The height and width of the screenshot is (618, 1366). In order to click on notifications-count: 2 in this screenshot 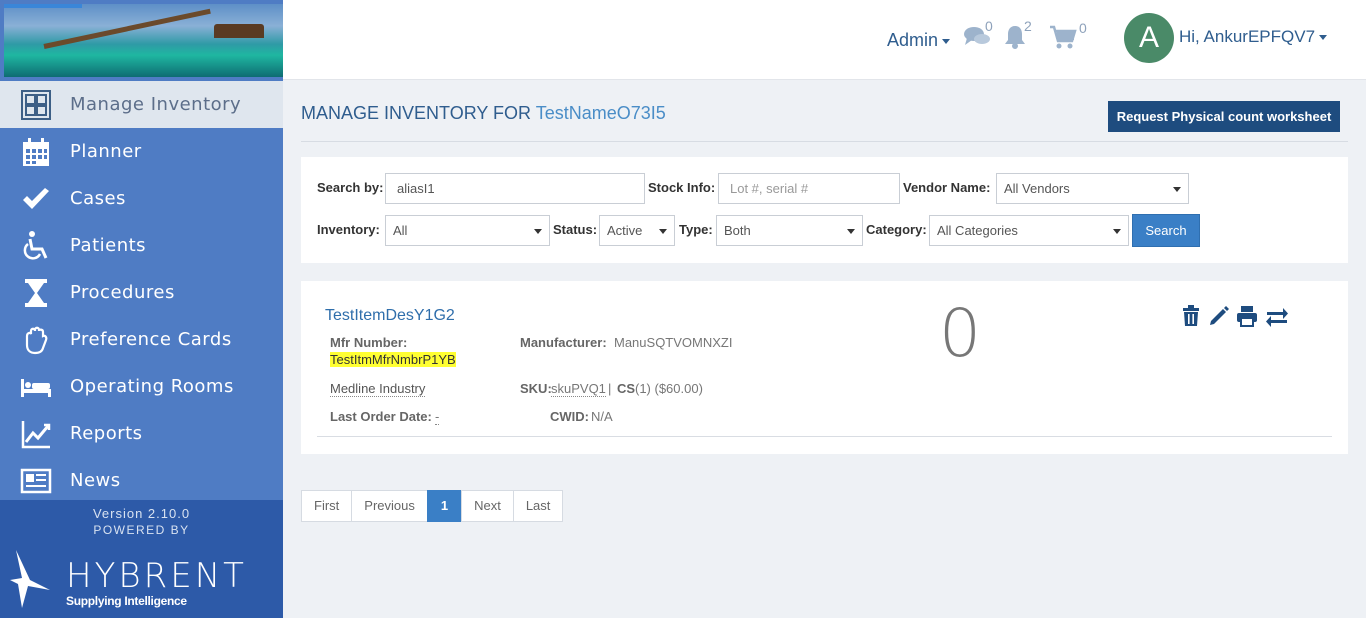, I will do `click(1028, 26)`.